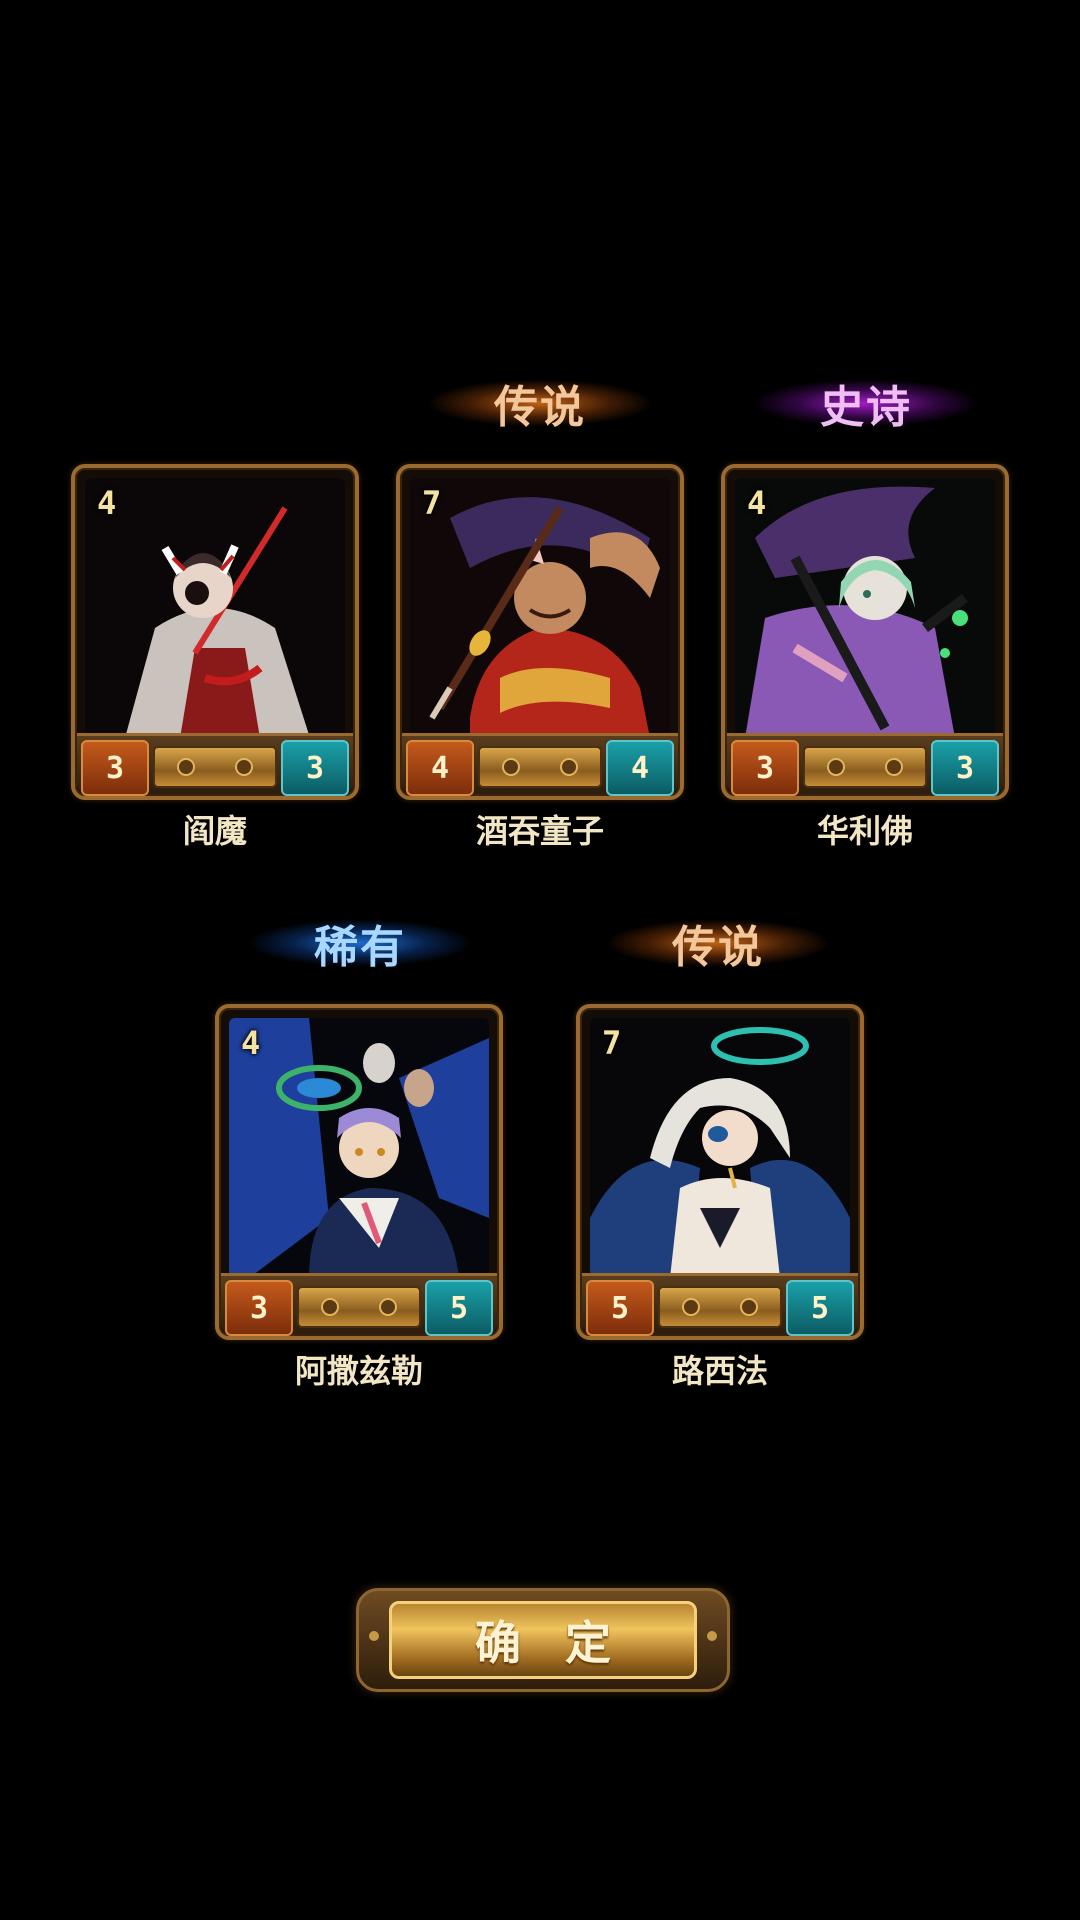 This screenshot has width=1080, height=1920. I want to click on card-name: 华利佛, so click(864, 831).